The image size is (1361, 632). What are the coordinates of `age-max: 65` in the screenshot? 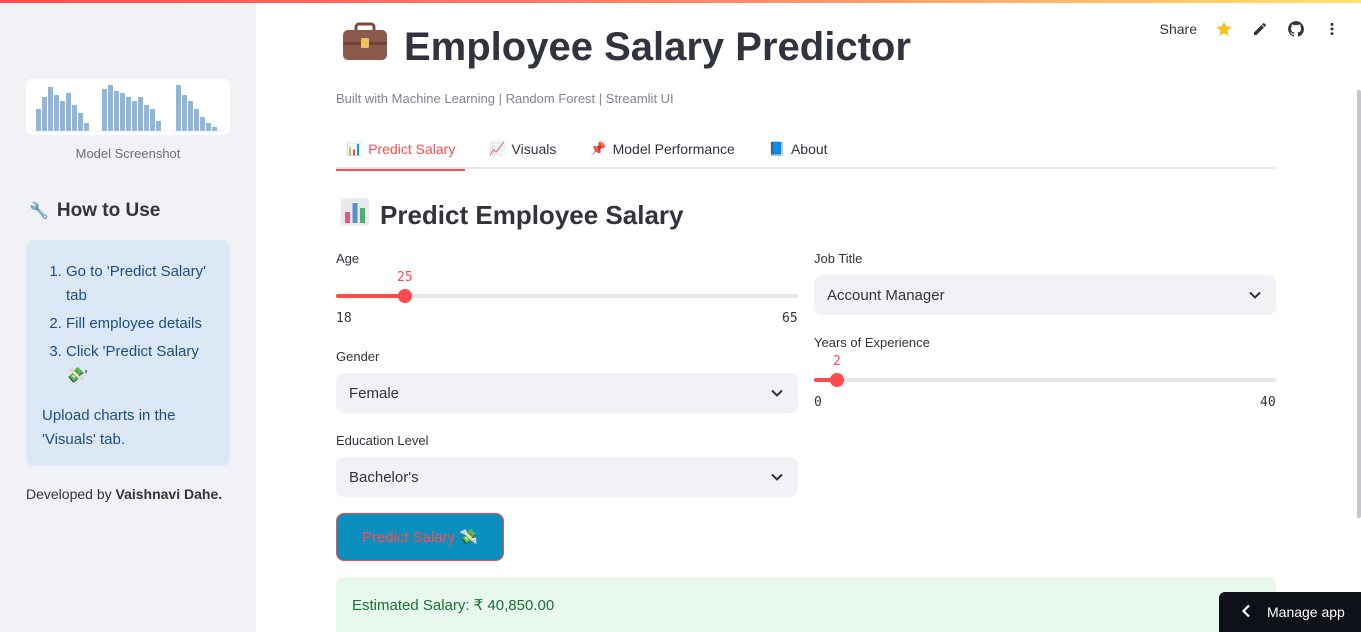 It's located at (790, 318).